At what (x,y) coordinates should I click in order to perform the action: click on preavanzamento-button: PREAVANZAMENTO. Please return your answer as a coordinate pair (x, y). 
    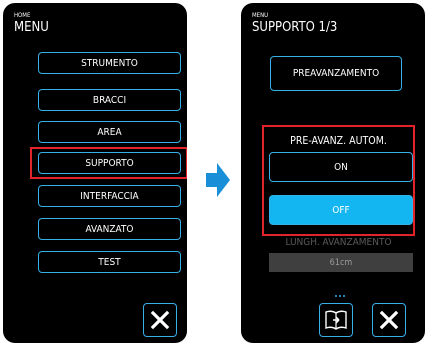
    Looking at the image, I should click on (336, 73).